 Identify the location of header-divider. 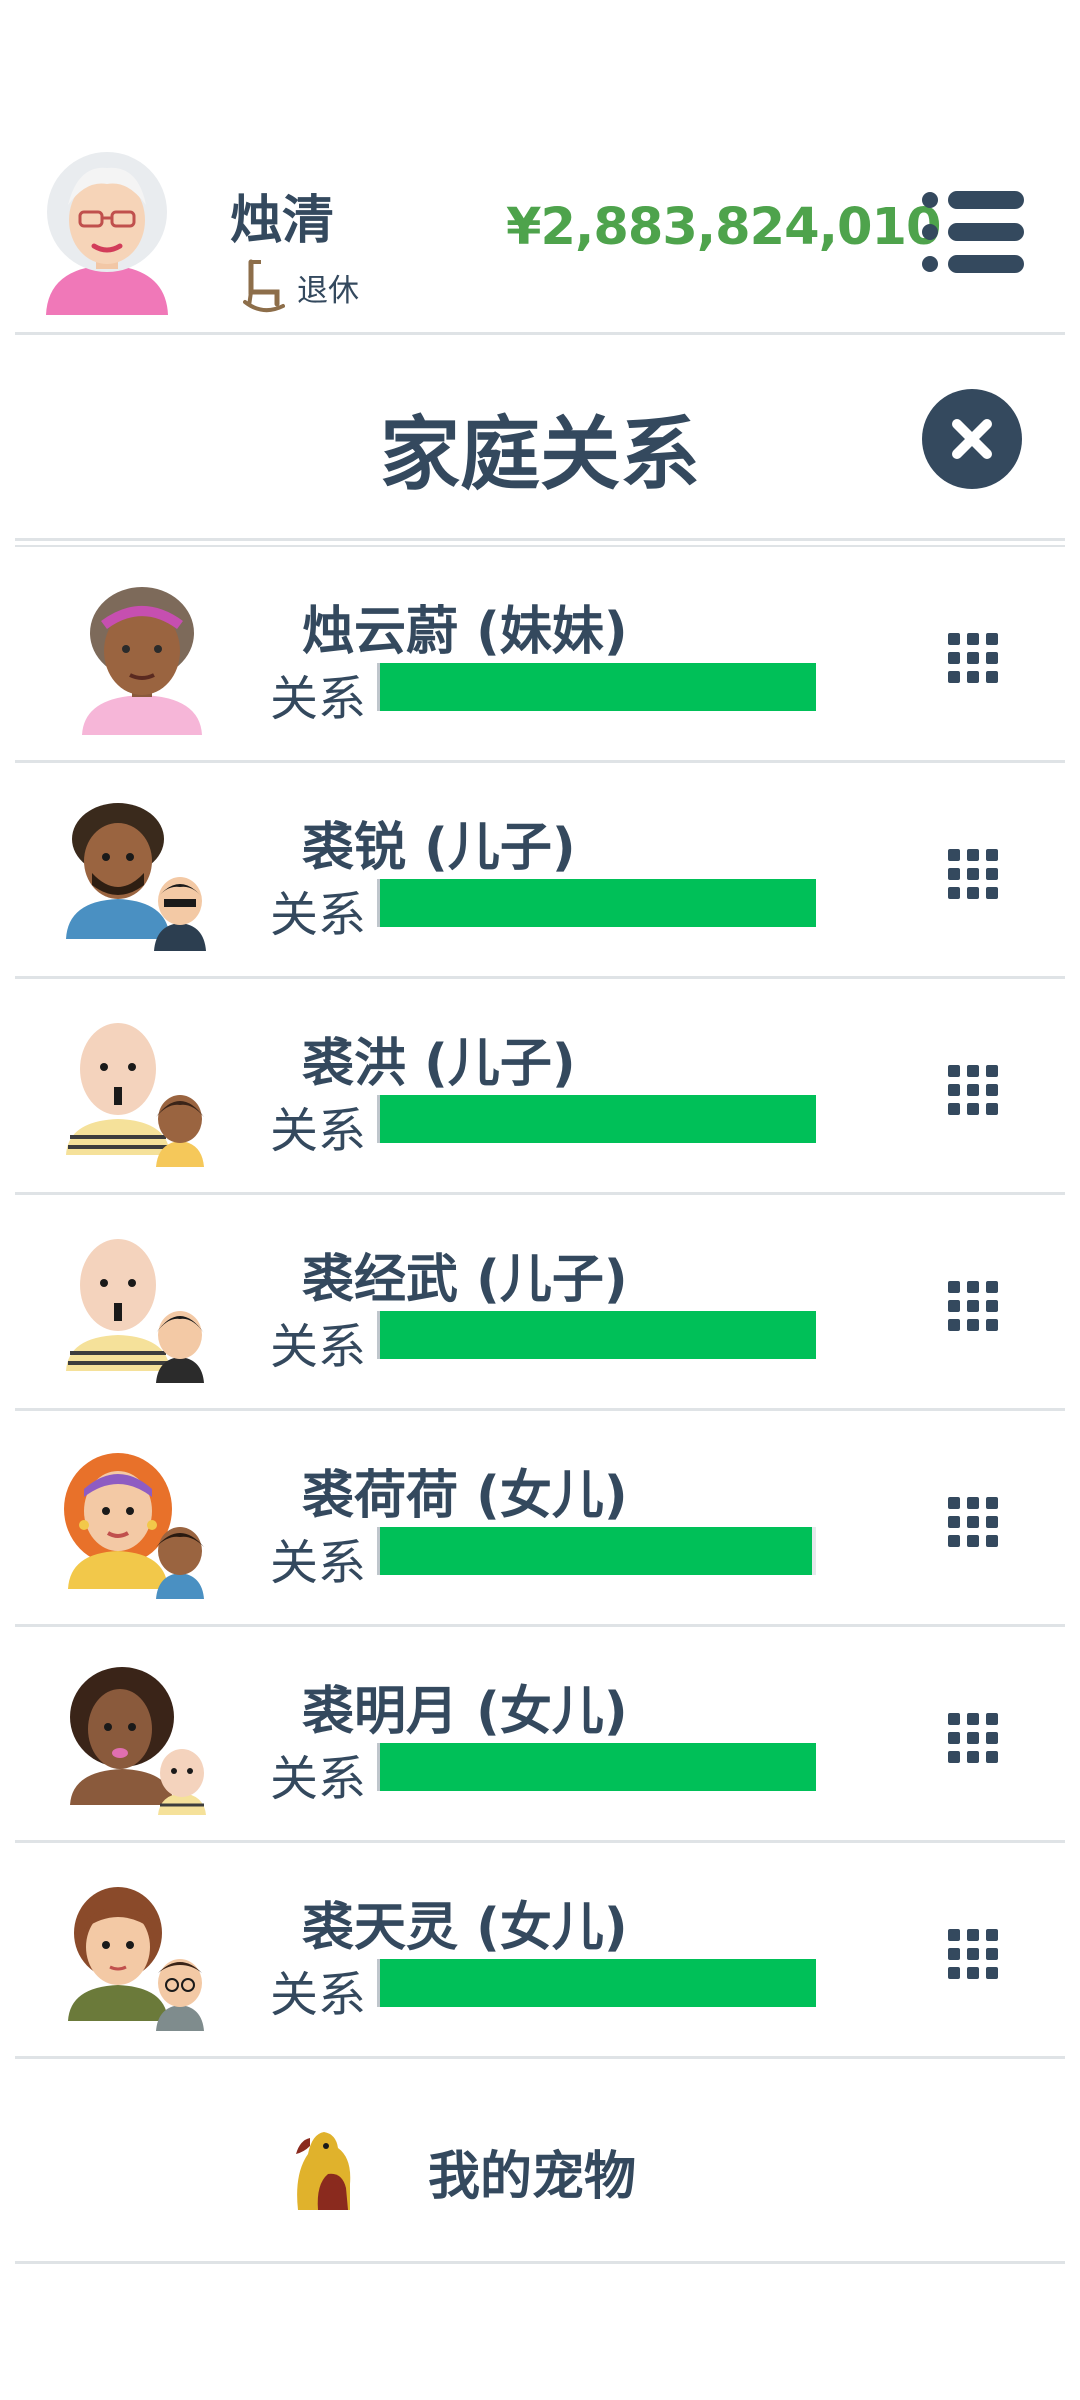
(540, 333).